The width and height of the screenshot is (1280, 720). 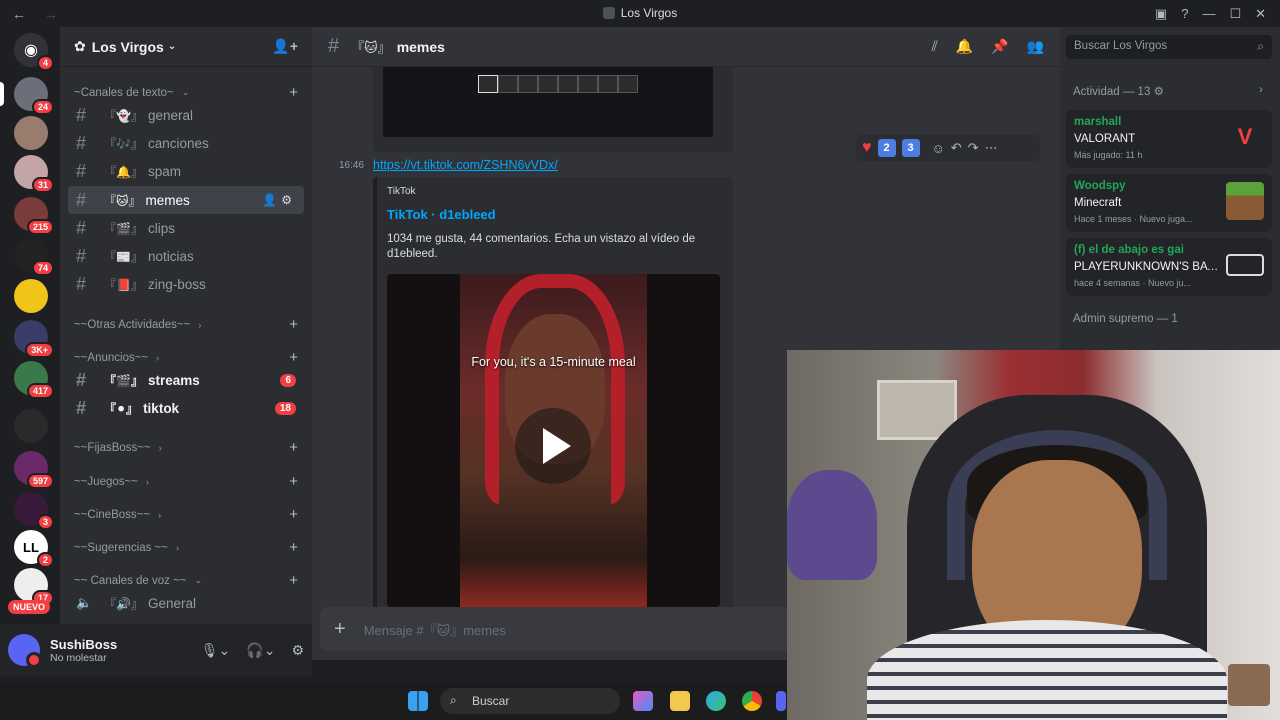 I want to click on maximize-icon: ☐, so click(x=1235, y=14).